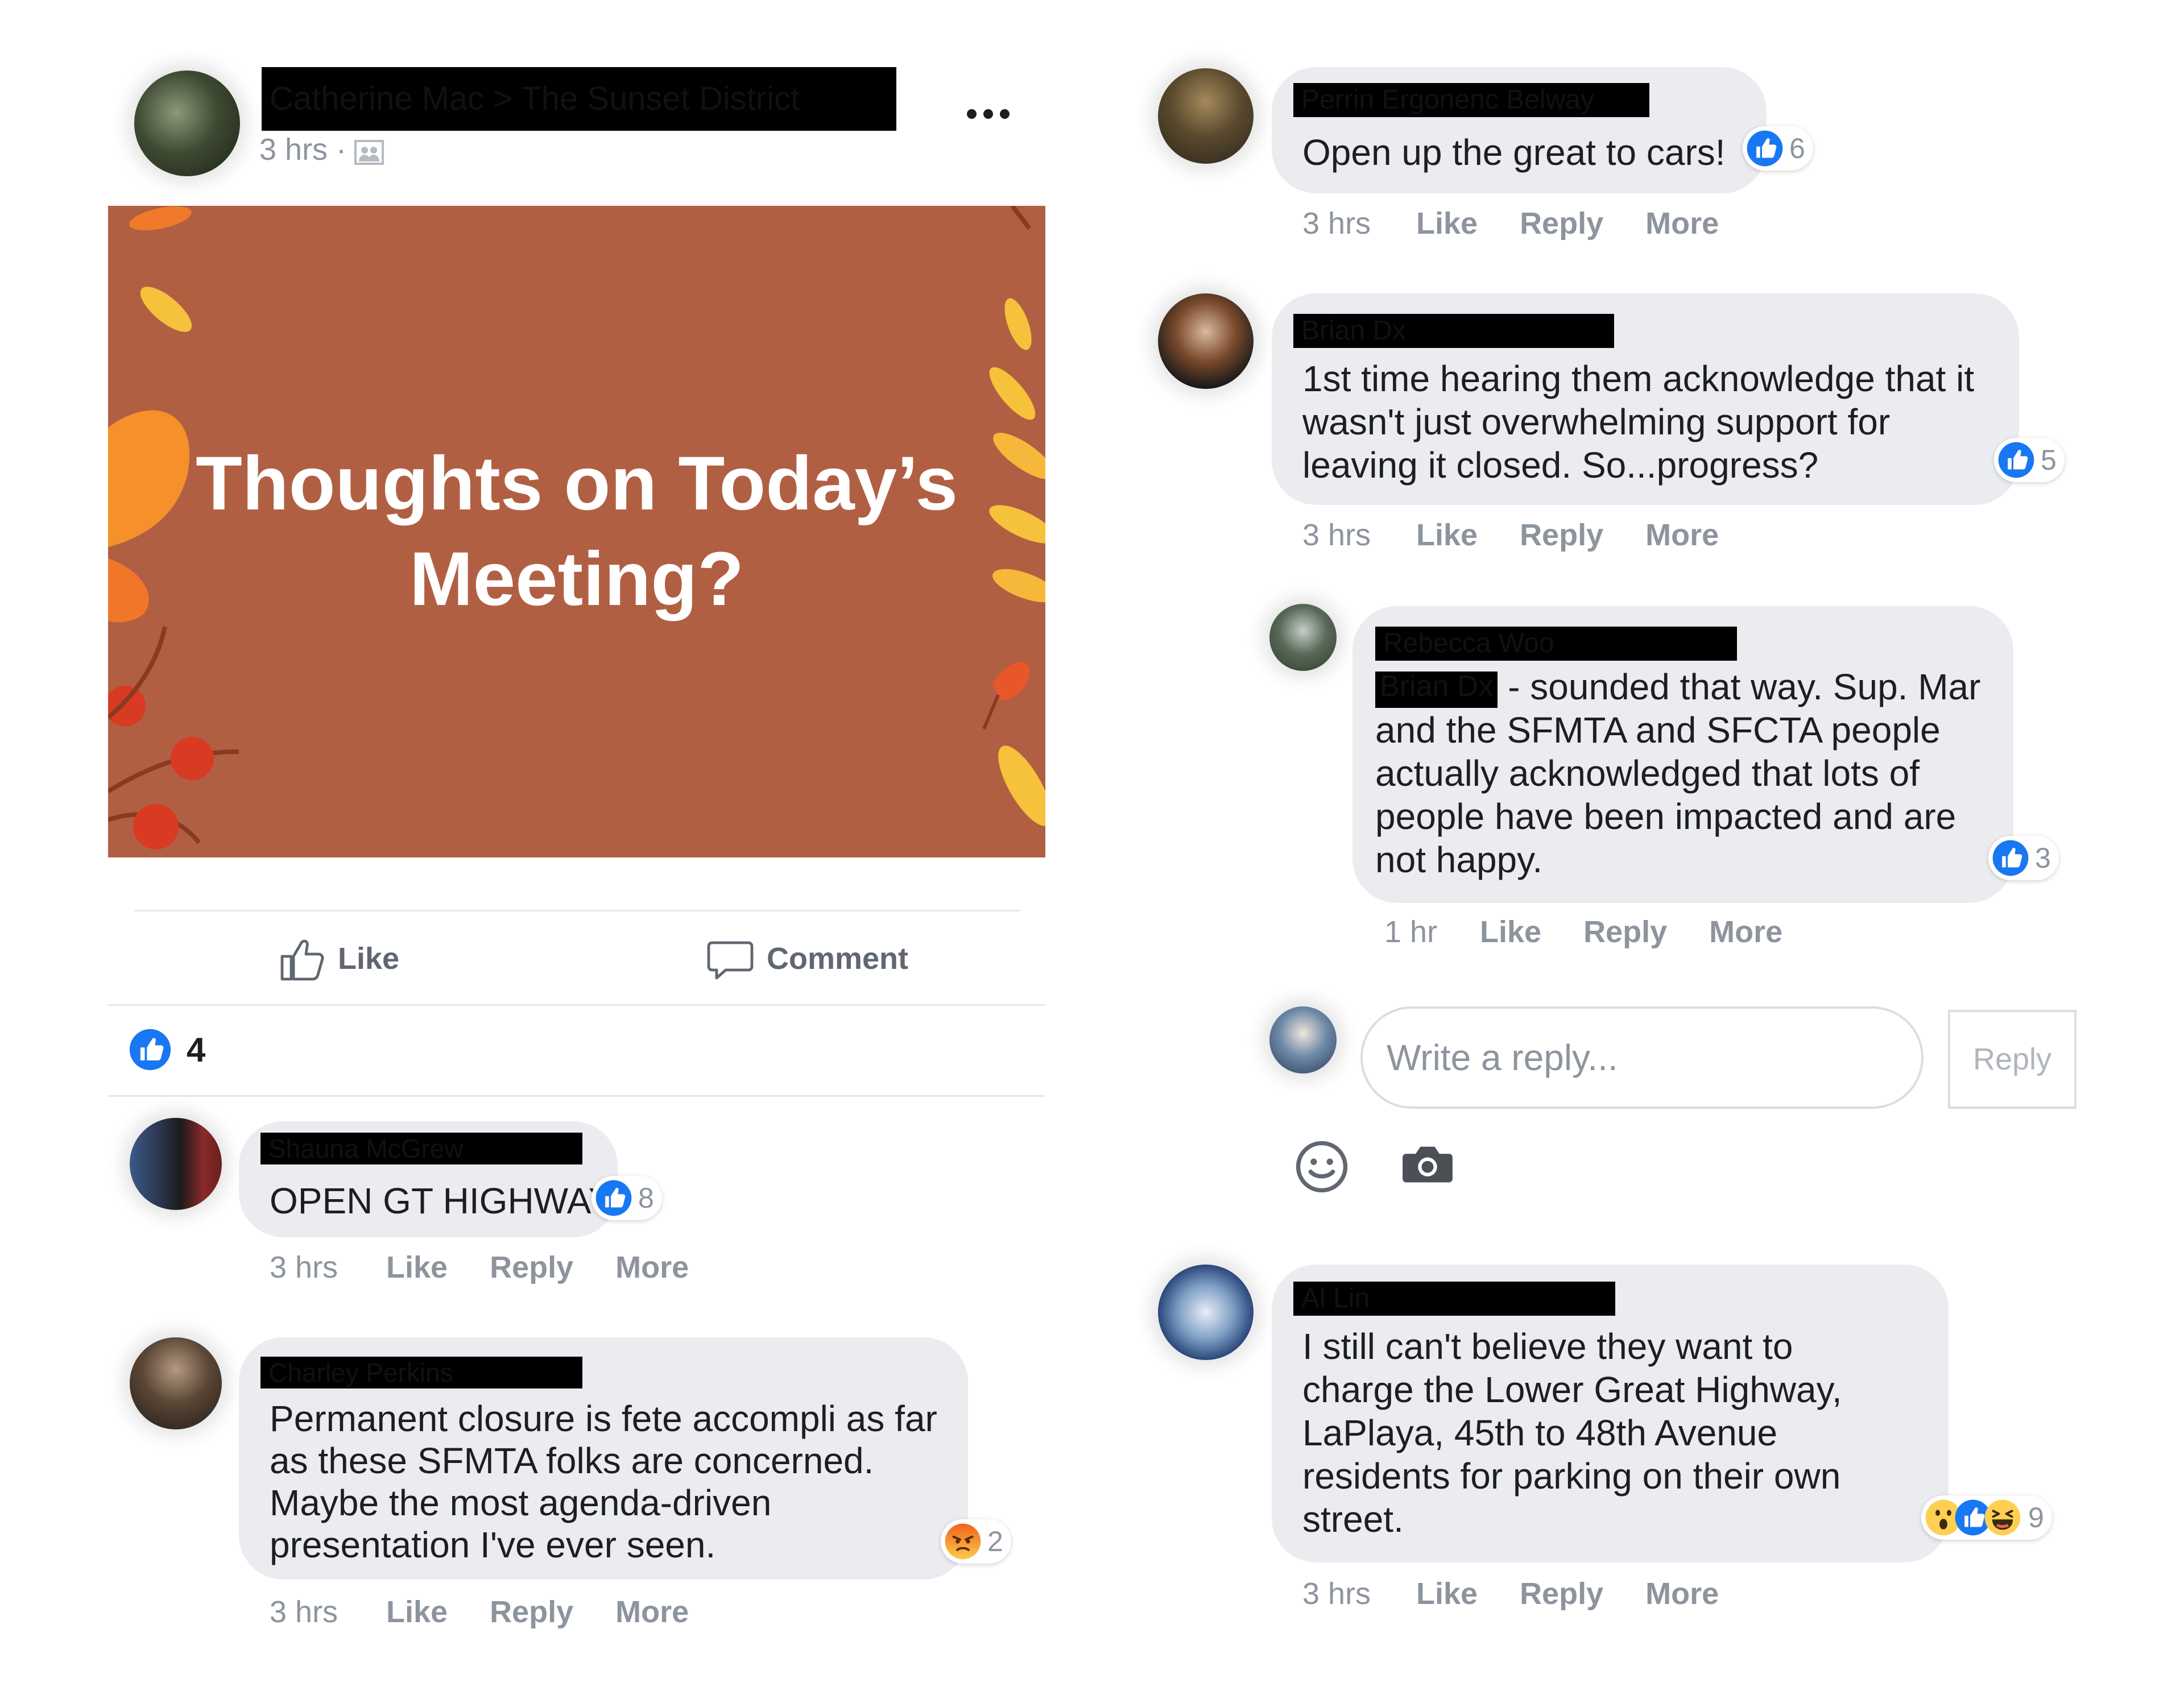  Describe the element at coordinates (1427, 1164) in the screenshot. I see `camera-icon` at that location.